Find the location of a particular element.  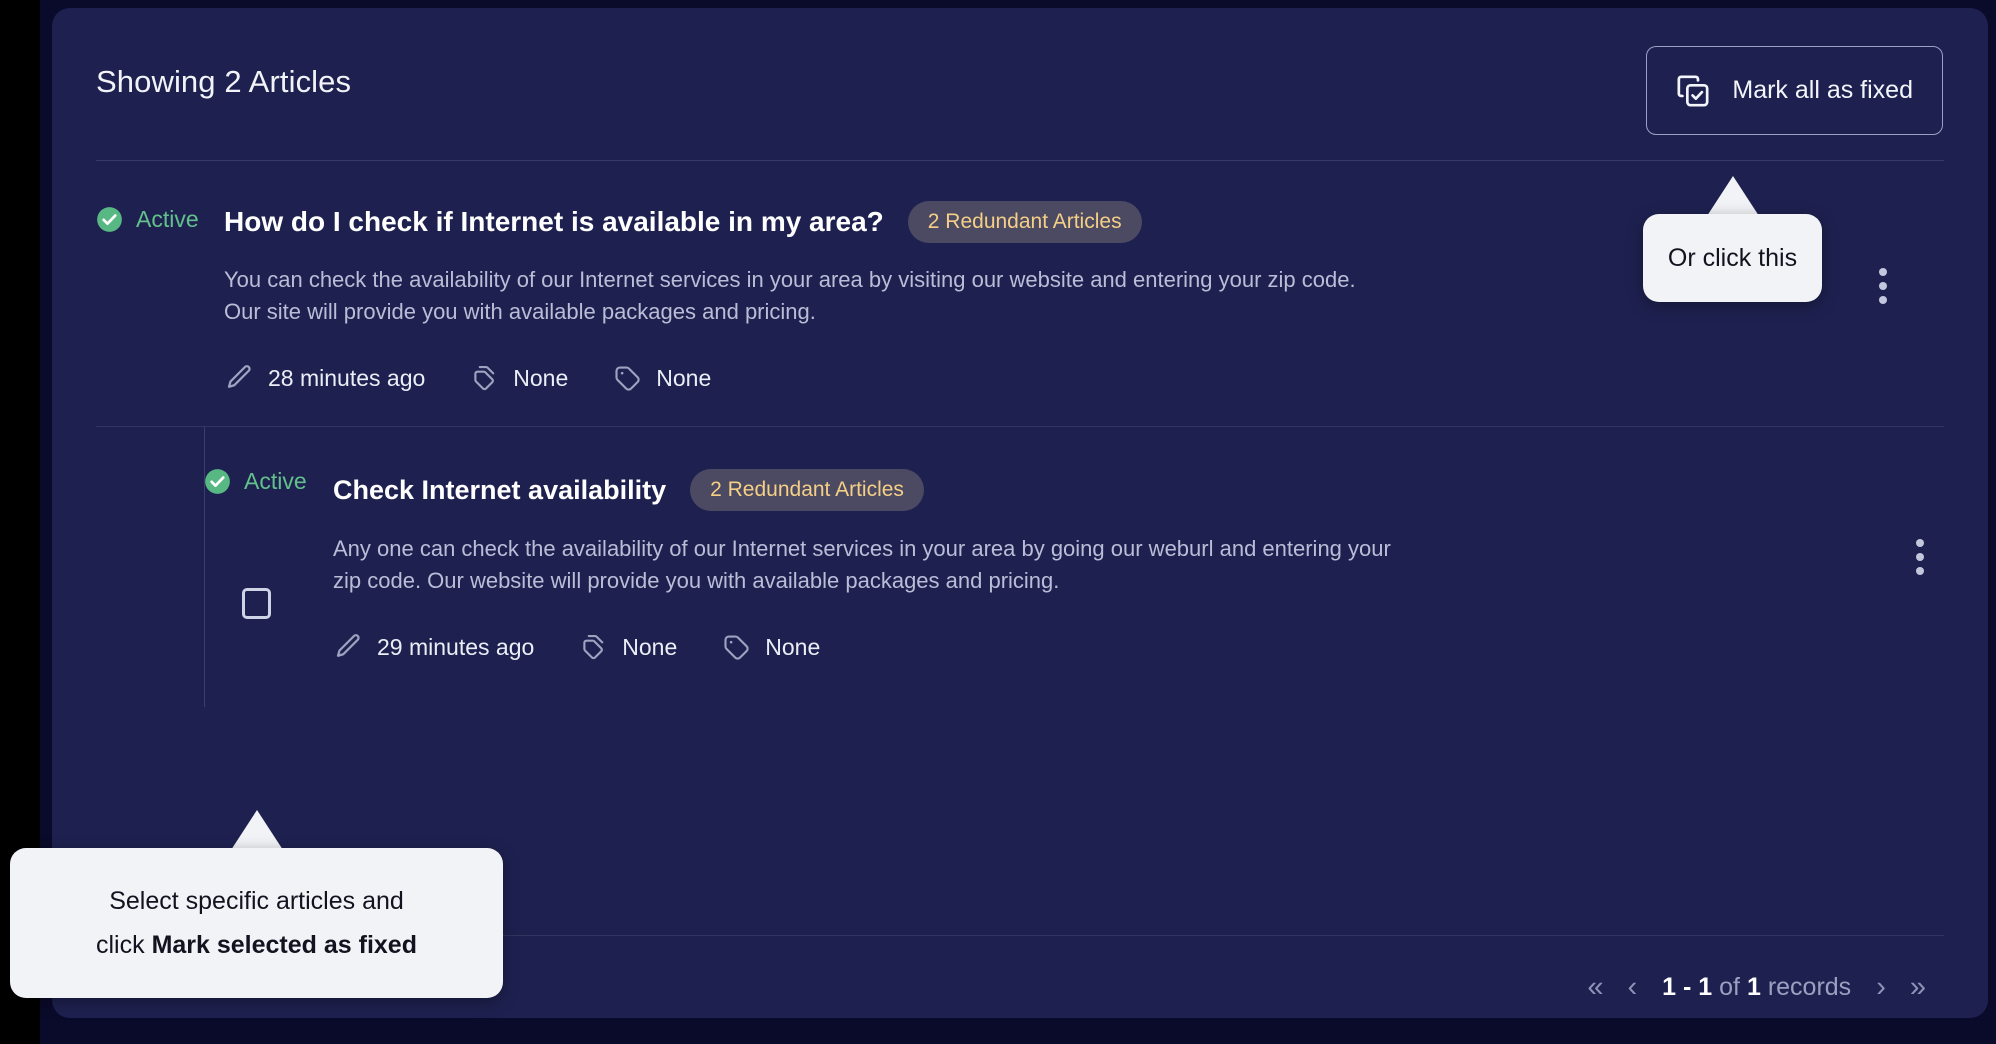

pagination: « ‹ 1 - 1 of 1 records › » is located at coordinates (1756, 987).